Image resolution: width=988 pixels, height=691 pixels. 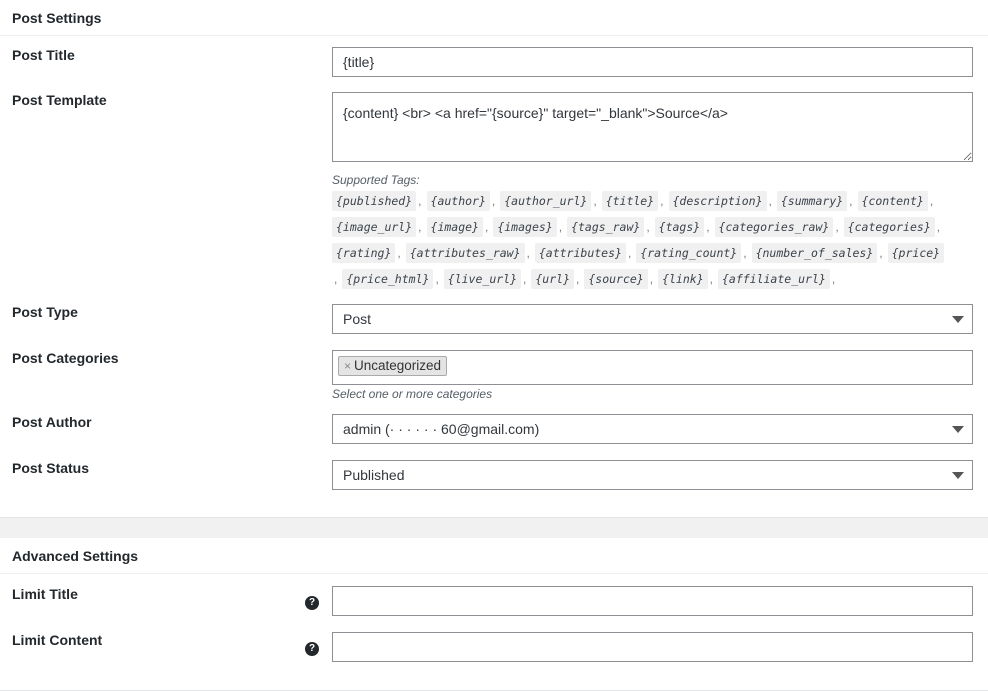 What do you see at coordinates (43, 55) in the screenshot?
I see `post-title-label: Post Title` at bounding box center [43, 55].